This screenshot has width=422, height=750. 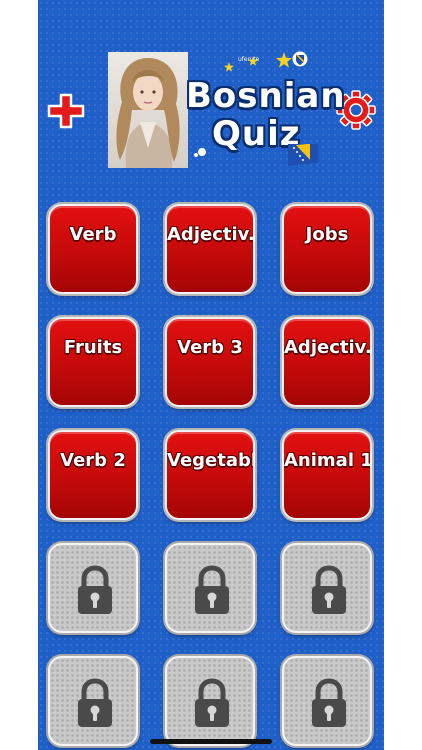 What do you see at coordinates (303, 155) in the screenshot?
I see `bosnia-flag-icon` at bounding box center [303, 155].